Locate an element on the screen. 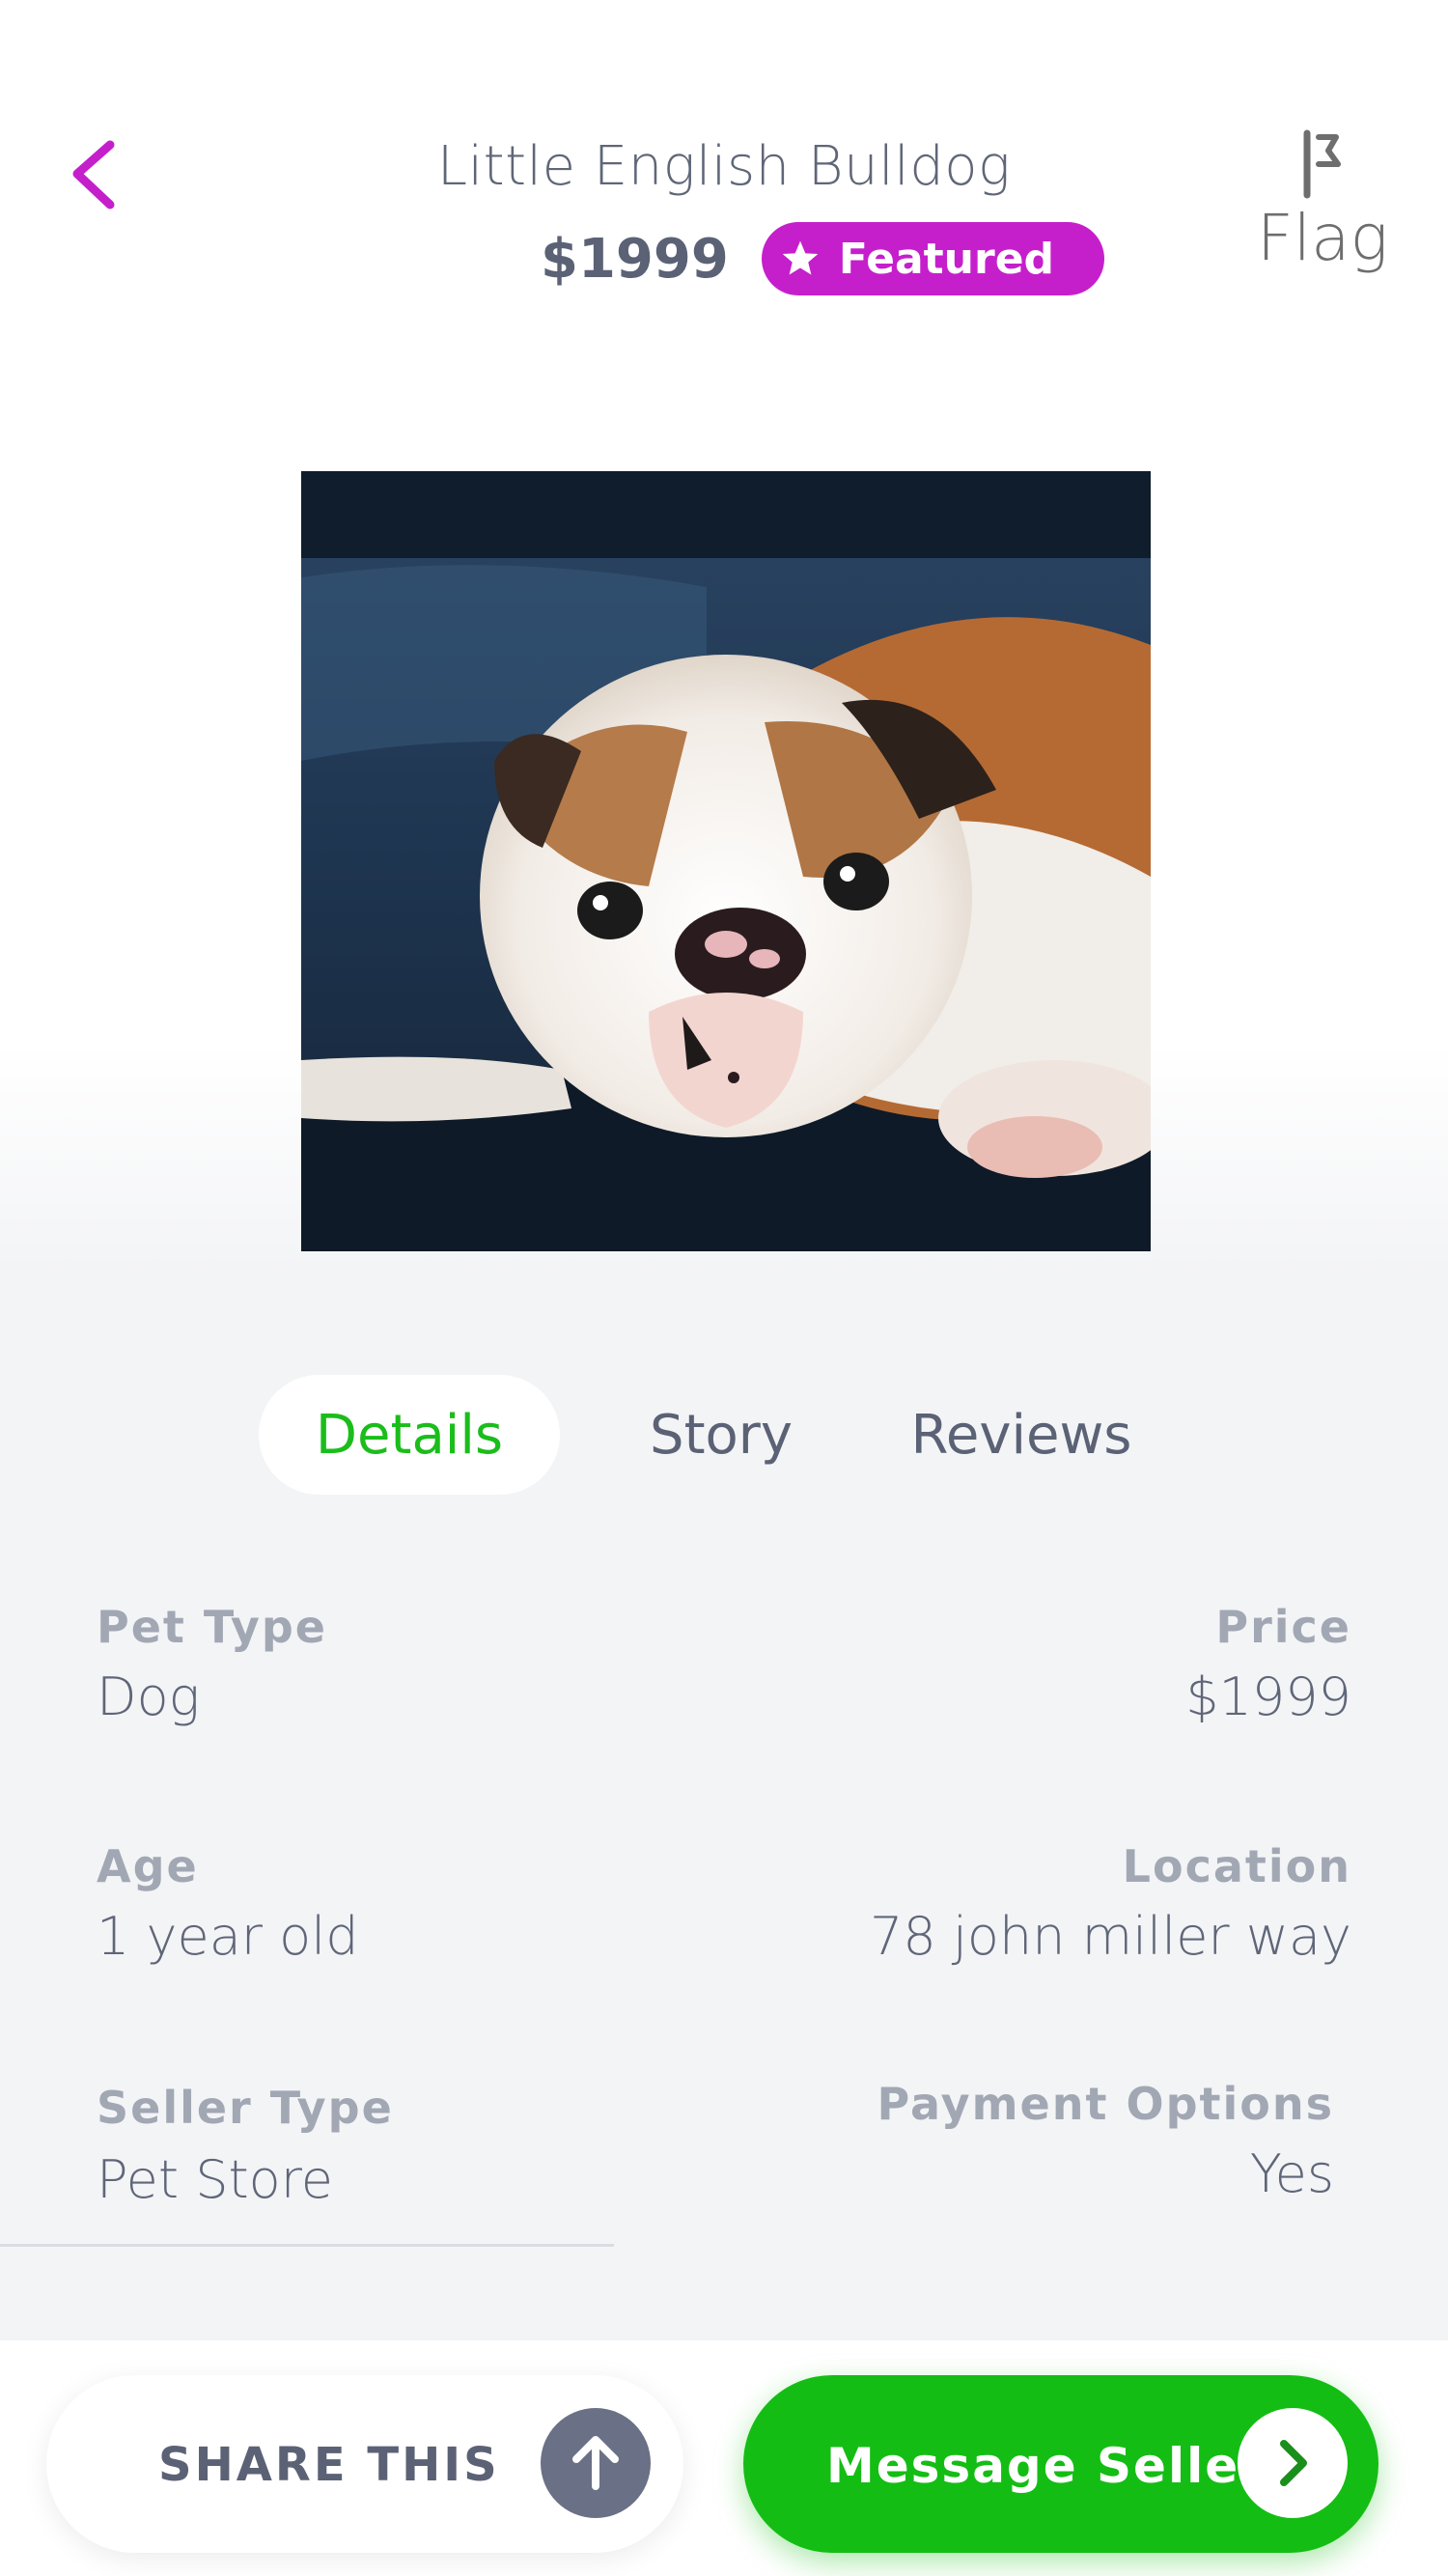  flag-button: Flag is located at coordinates (1322, 214).